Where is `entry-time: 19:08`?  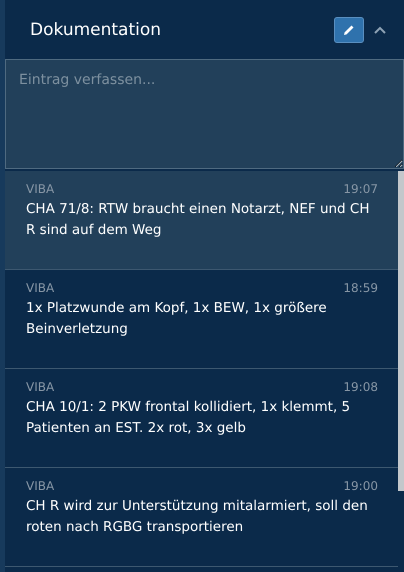
entry-time: 19:08 is located at coordinates (360, 387).